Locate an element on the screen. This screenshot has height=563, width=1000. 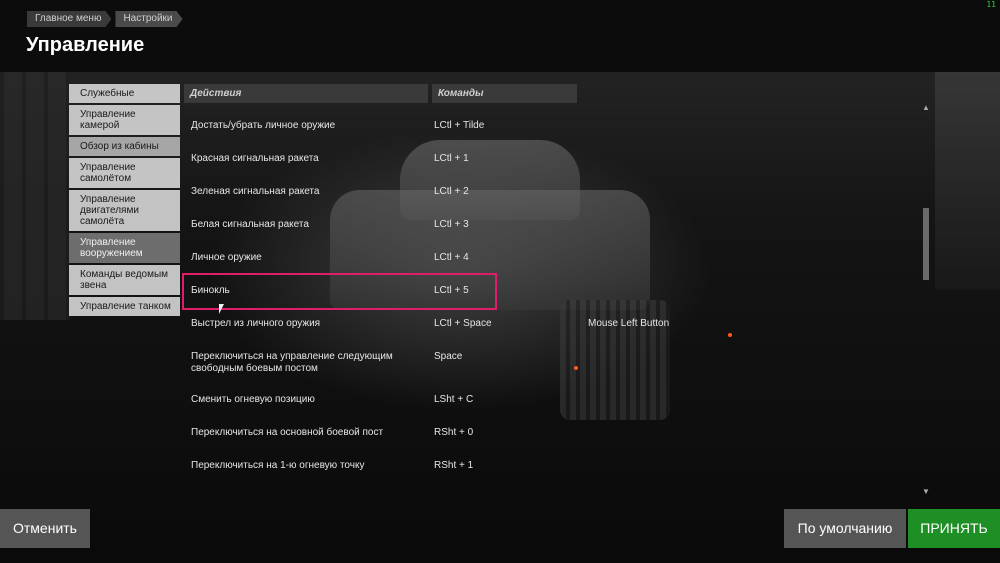
table-header: Действия Команды is located at coordinates (559, 93).